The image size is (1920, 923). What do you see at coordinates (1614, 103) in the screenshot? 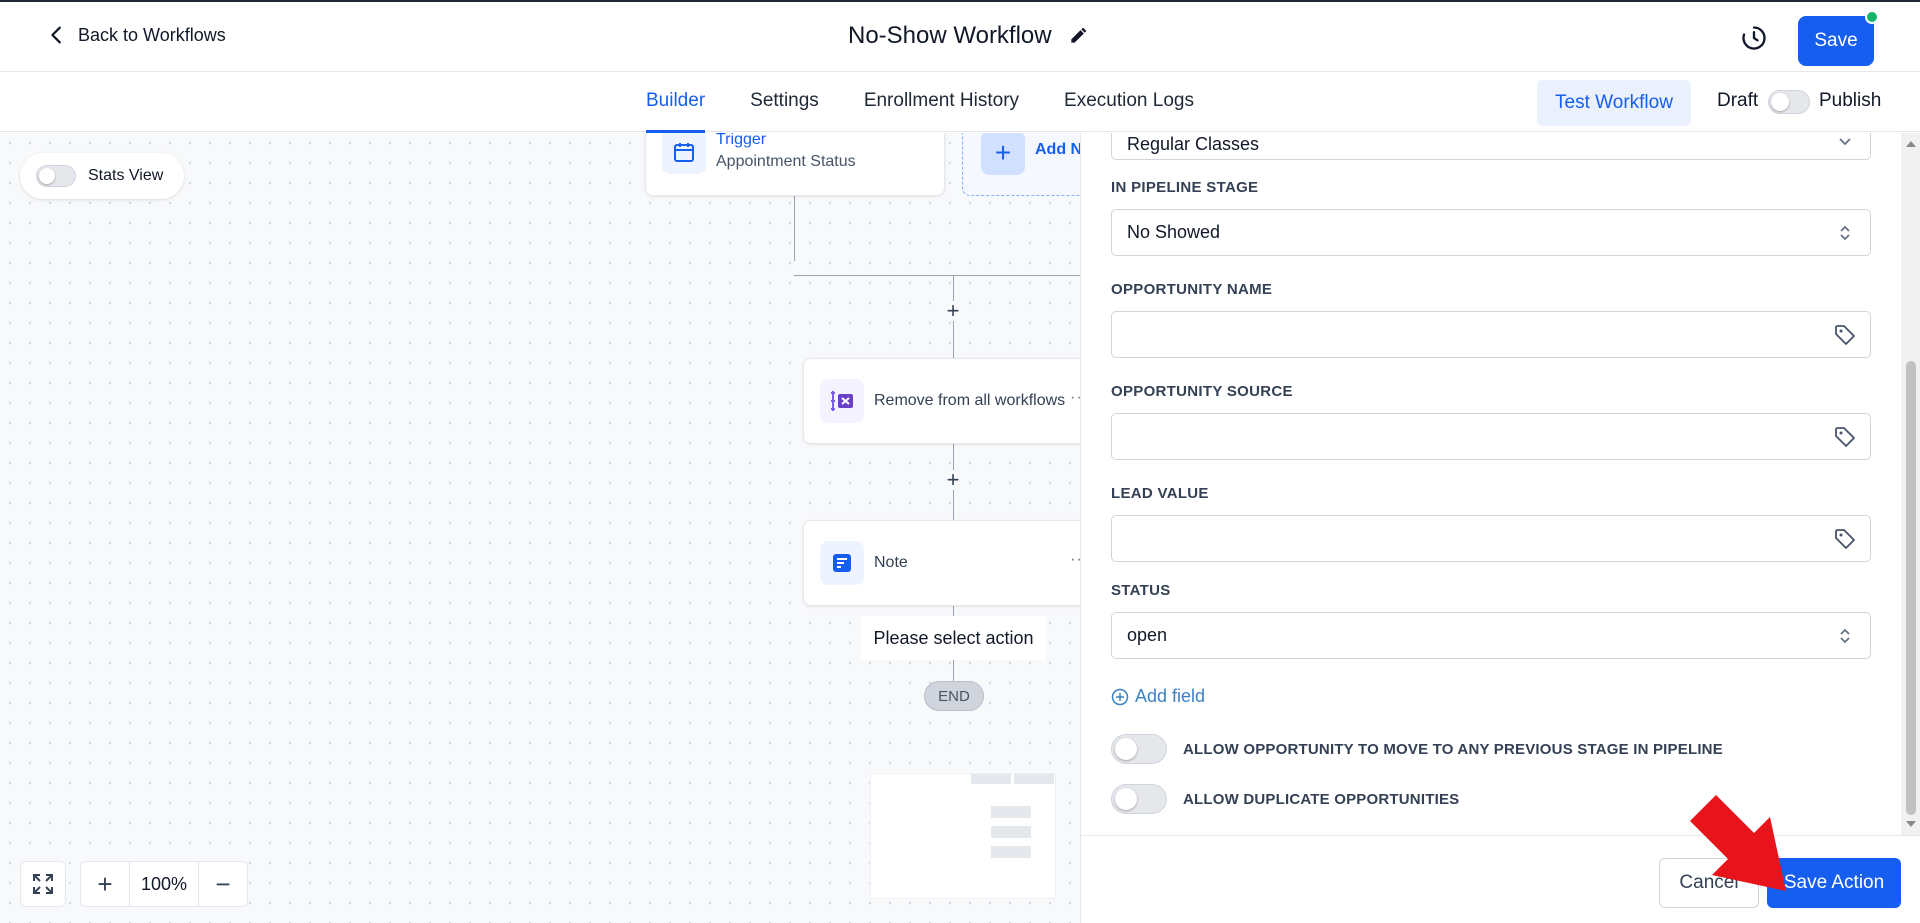
I see `test-workflow-button: Test Workflow` at bounding box center [1614, 103].